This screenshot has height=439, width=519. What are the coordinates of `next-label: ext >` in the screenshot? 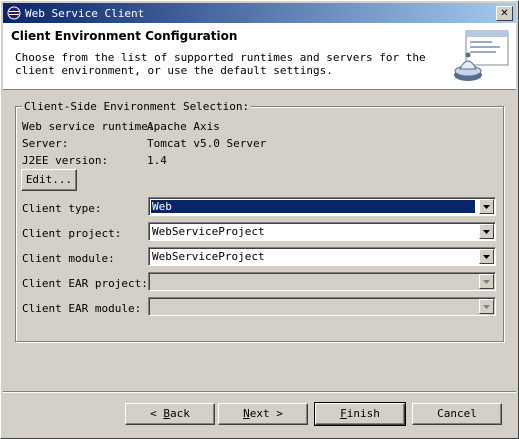 It's located at (266, 413).